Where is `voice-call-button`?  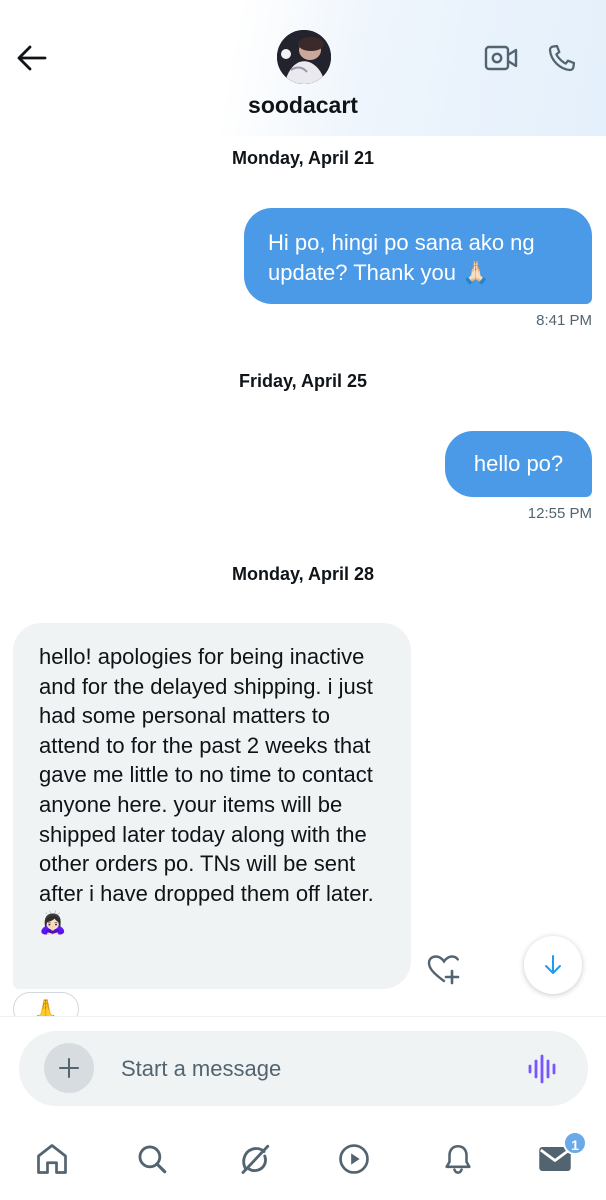 voice-call-button is located at coordinates (562, 58).